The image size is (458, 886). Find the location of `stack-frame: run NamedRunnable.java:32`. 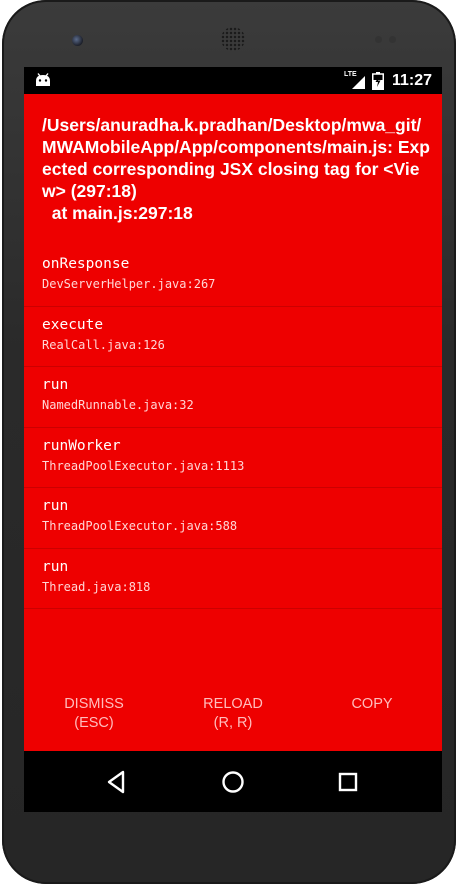

stack-frame: run NamedRunnable.java:32 is located at coordinates (233, 397).